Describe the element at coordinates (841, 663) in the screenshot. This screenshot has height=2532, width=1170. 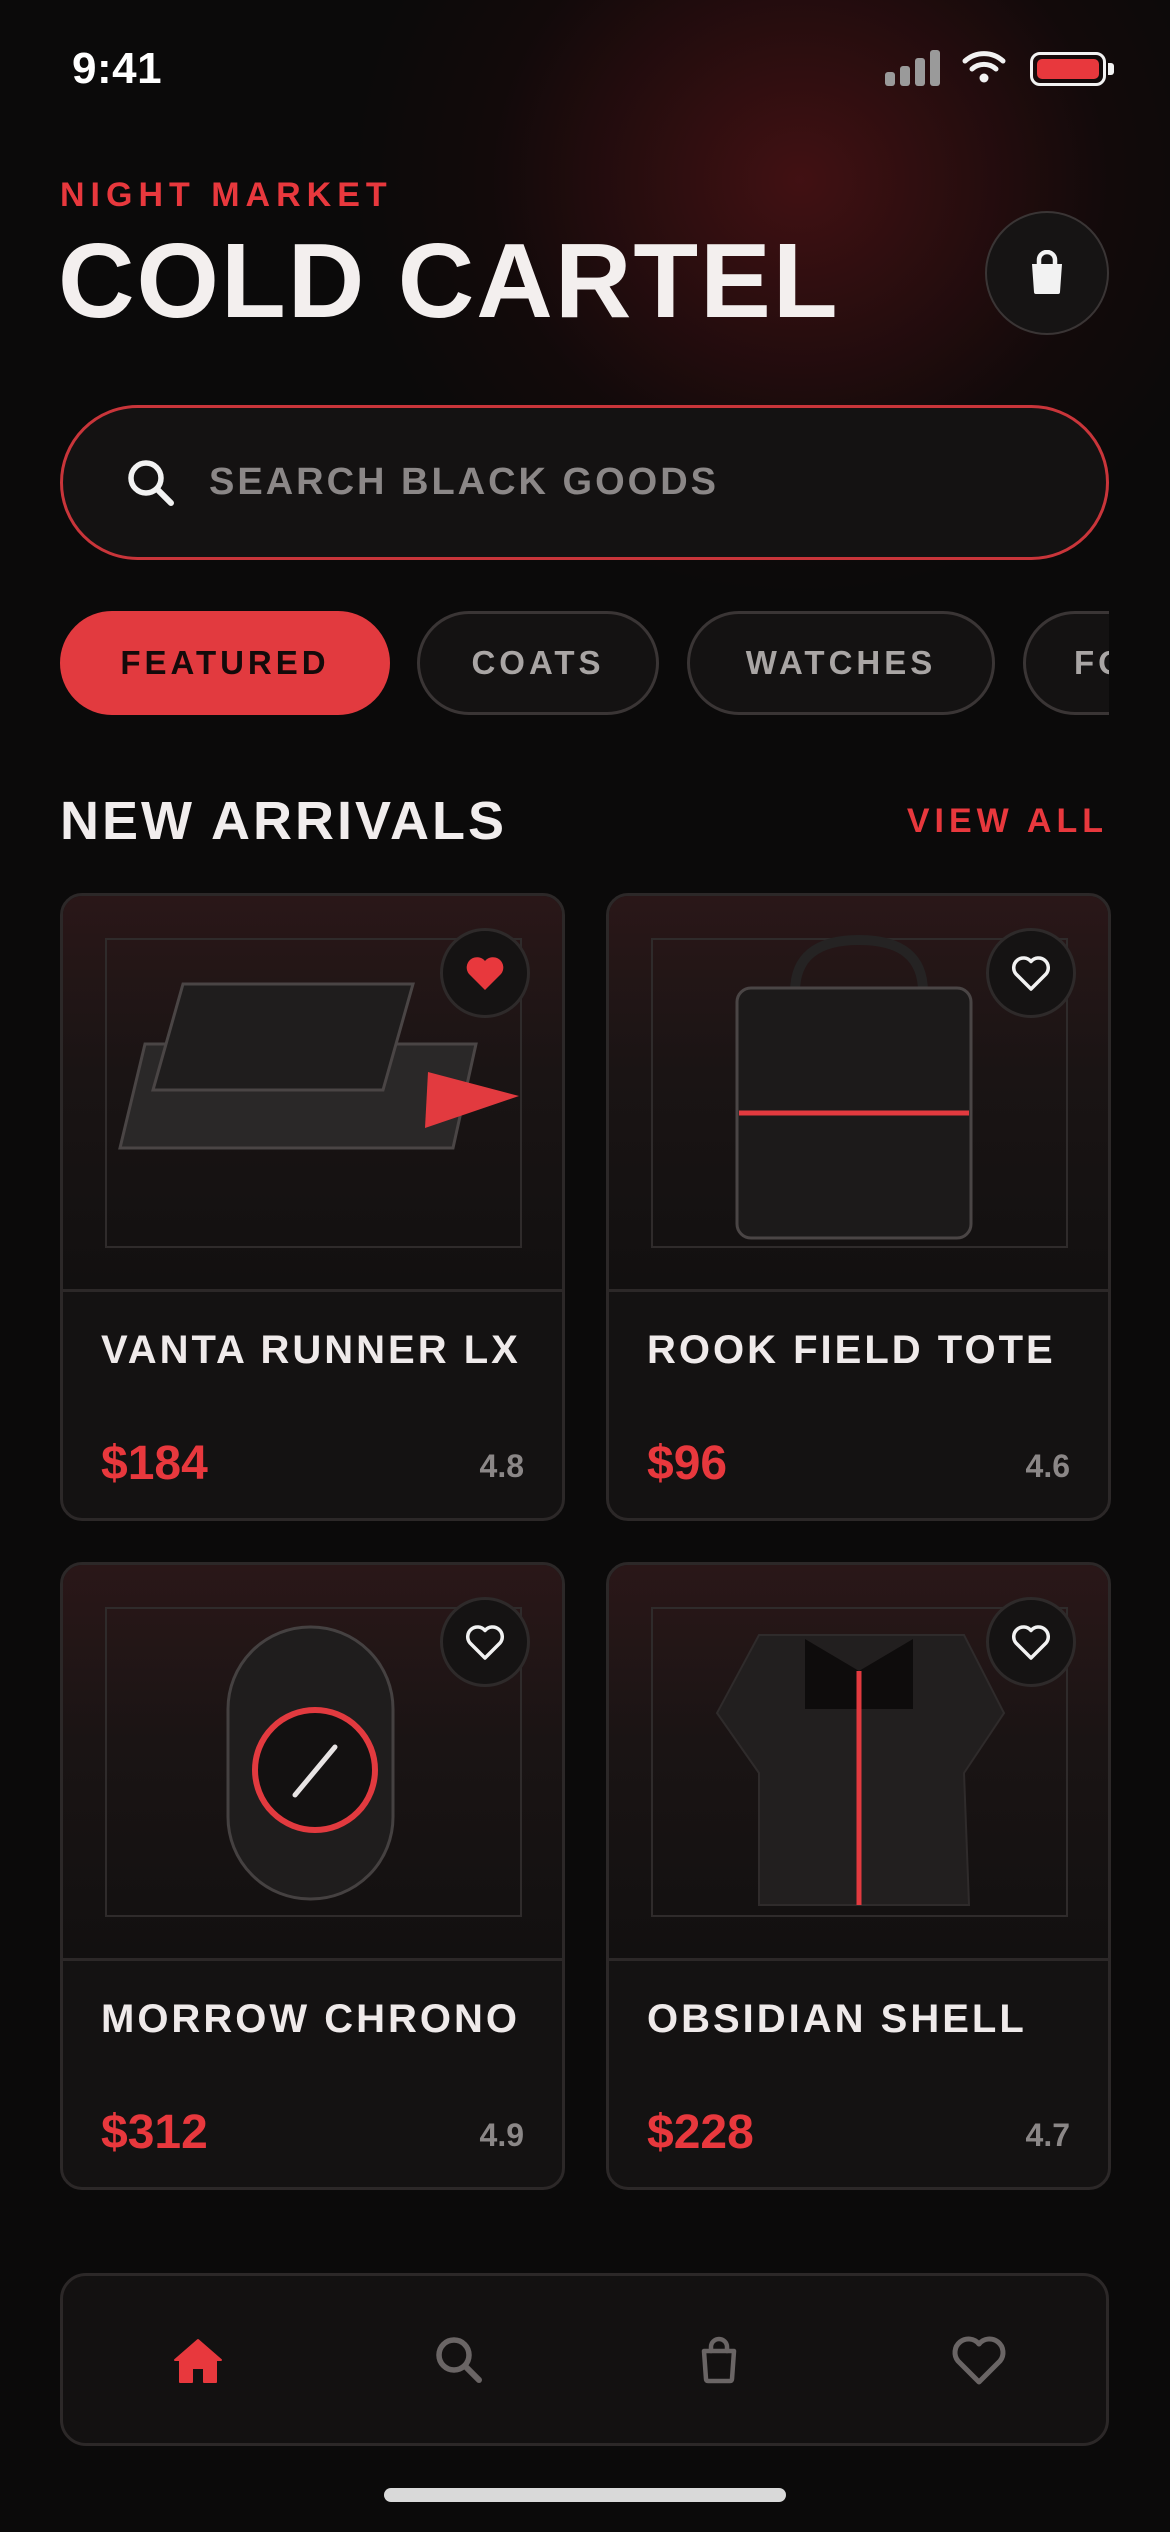
I see `chip-watches: WATCHES` at that location.